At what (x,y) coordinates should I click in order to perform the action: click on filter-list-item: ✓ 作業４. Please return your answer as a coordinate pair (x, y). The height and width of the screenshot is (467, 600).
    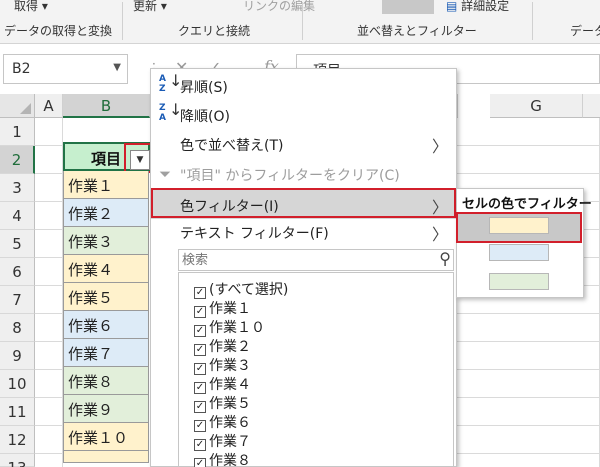
    Looking at the image, I should click on (222, 384).